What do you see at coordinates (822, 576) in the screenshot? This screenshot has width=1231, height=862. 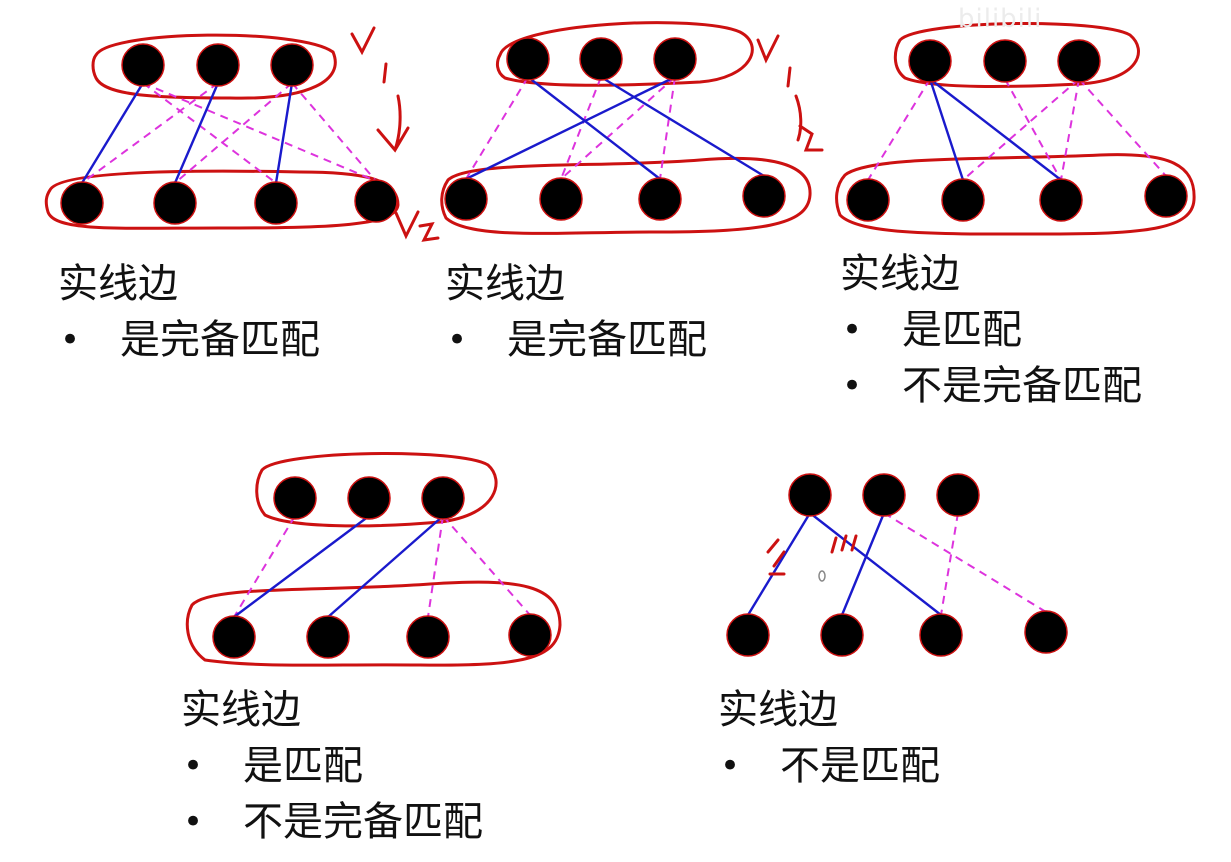 I see `pen-dot` at bounding box center [822, 576].